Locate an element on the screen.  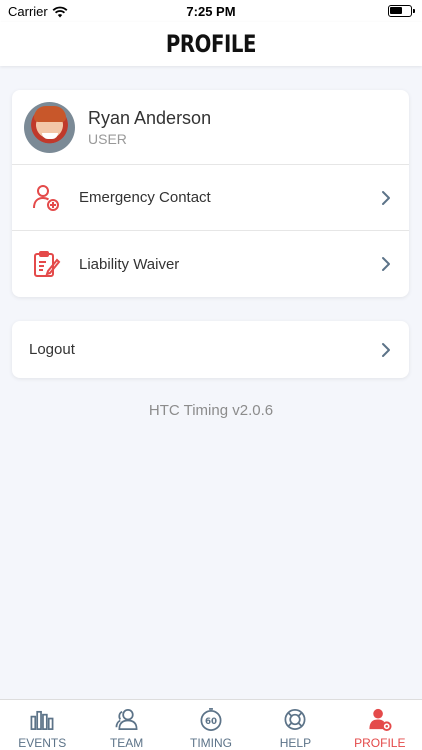
tab-team: TEAM is located at coordinates (126, 725).